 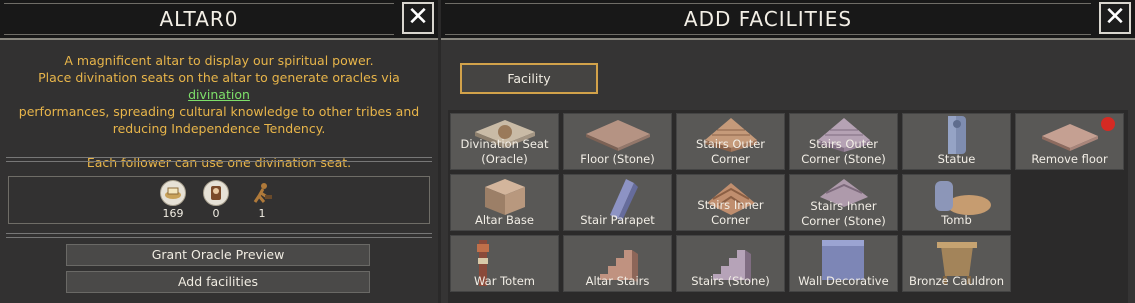 I want to click on stat-value: 1, so click(x=262, y=213).